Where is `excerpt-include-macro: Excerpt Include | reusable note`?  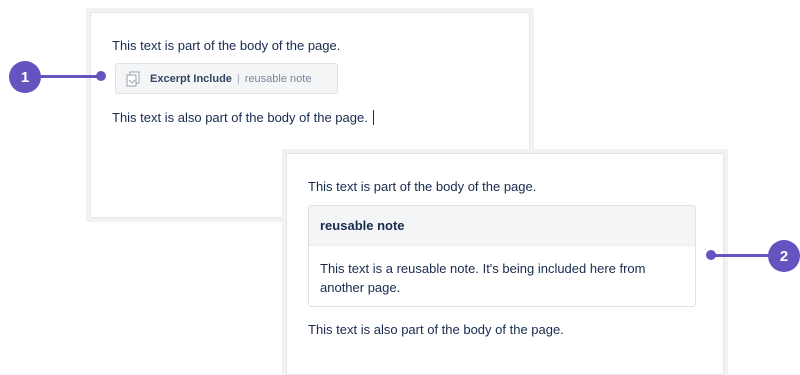 excerpt-include-macro: Excerpt Include | reusable note is located at coordinates (226, 78).